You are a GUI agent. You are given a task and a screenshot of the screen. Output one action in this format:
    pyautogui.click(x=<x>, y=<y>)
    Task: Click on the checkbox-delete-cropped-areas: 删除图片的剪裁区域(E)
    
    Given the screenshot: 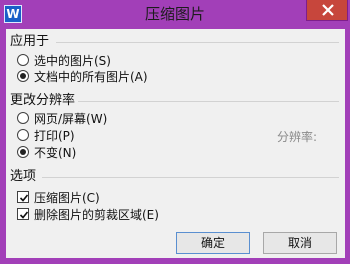 What is the action you would take?
    pyautogui.click(x=117, y=215)
    